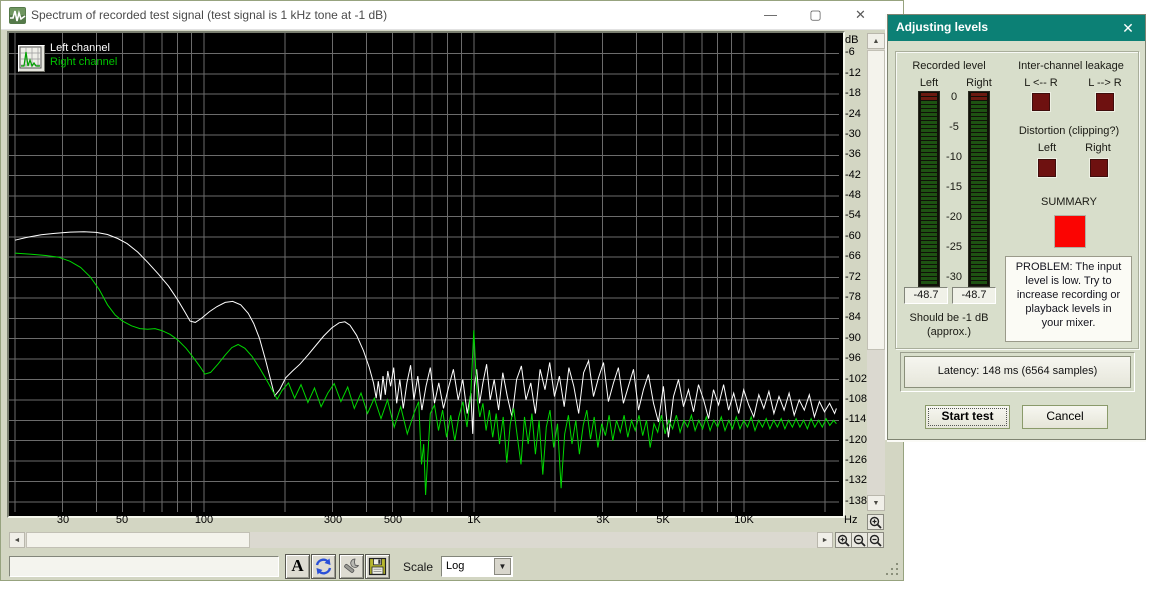  Describe the element at coordinates (84, 62) in the screenshot. I see `legend-right-channel: Right channel` at that location.